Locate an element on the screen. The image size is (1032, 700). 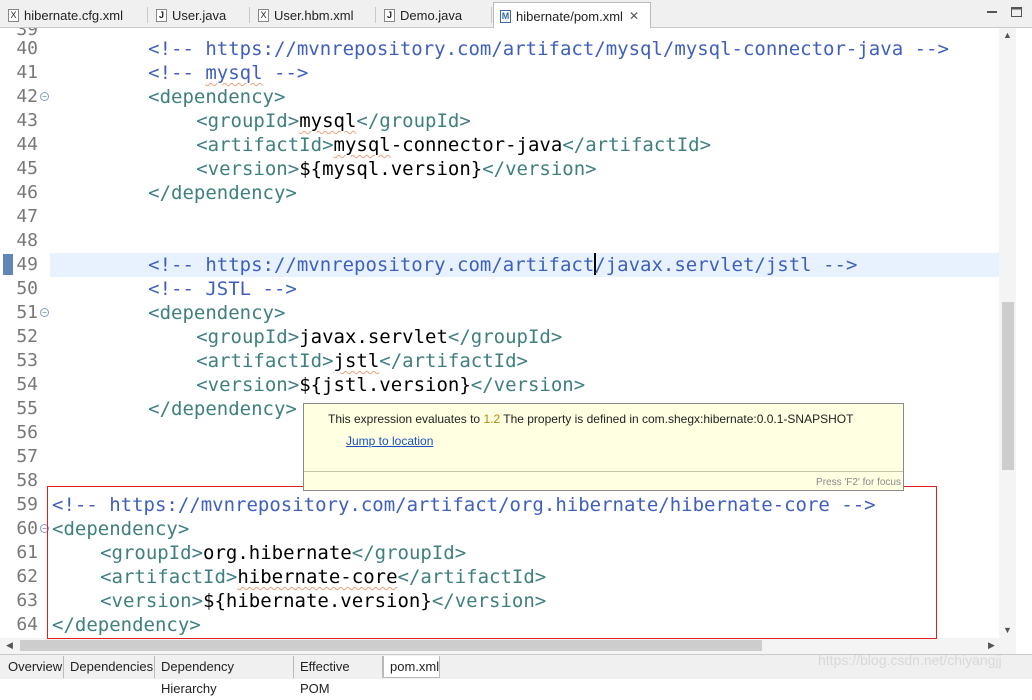
tab-hibernate-cfg-xml: X hibernate.cfg.xml is located at coordinates (75, 15).